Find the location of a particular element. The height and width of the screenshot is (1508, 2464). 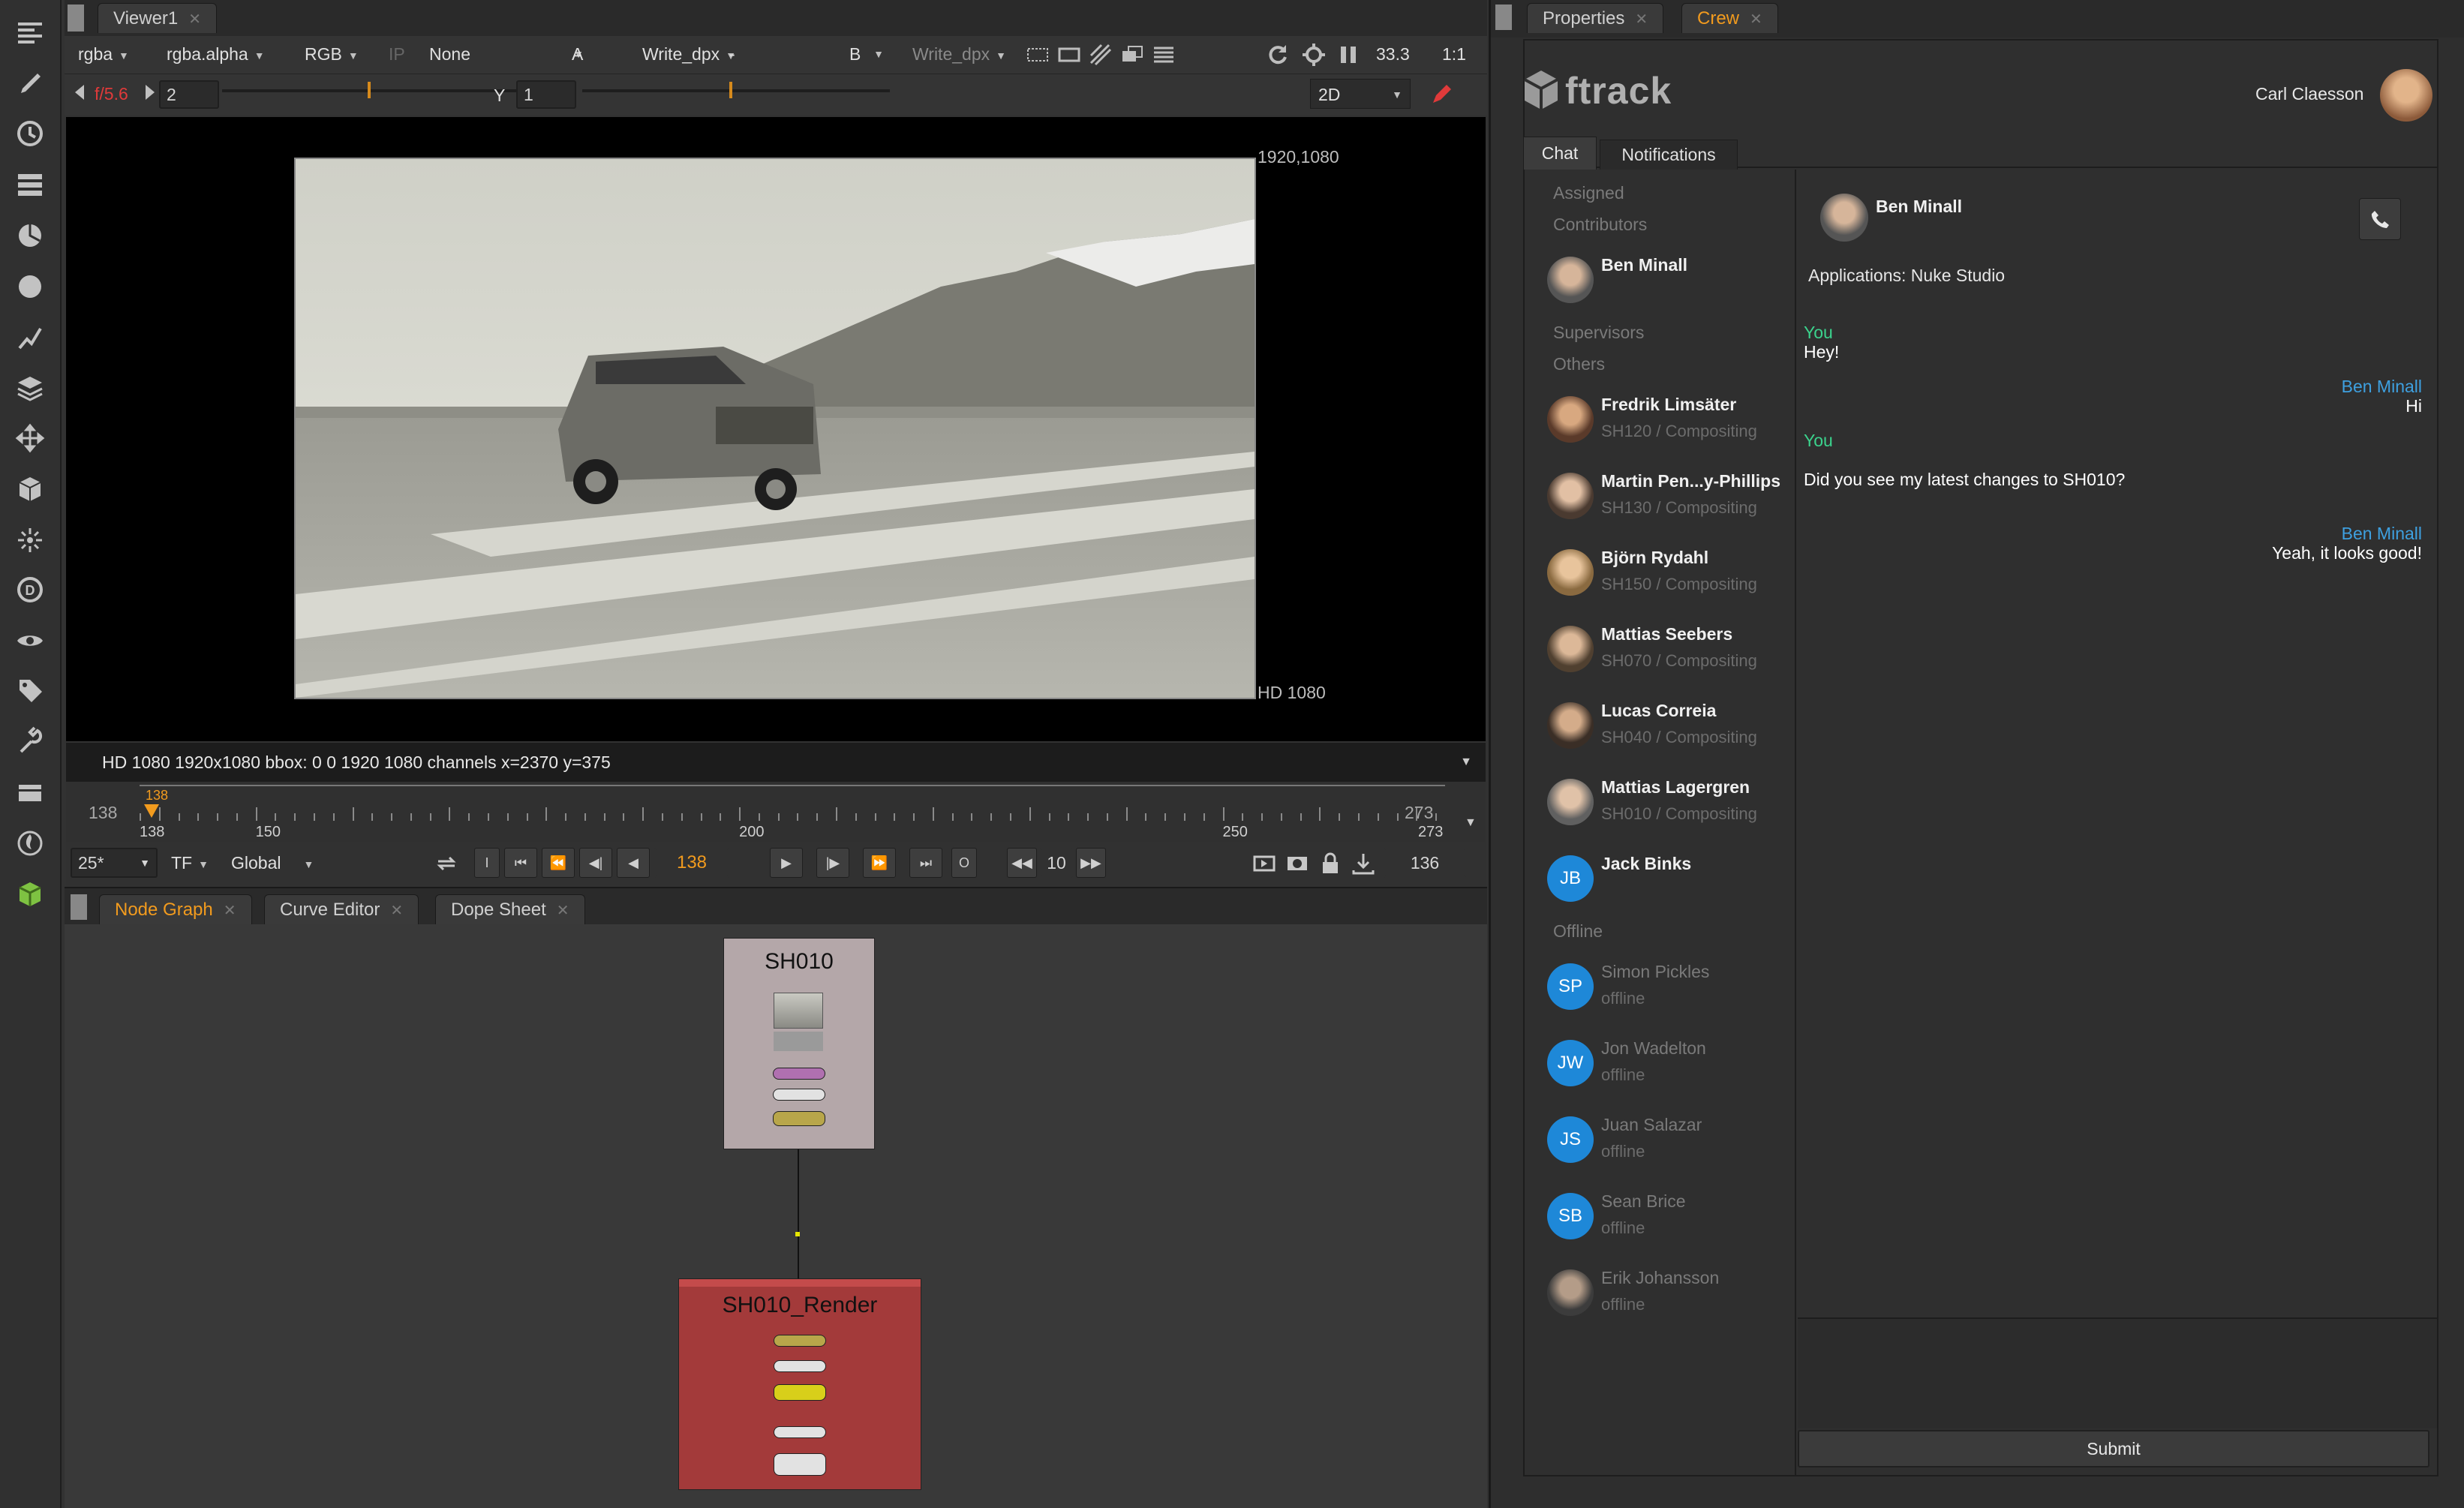

person-lucas: Lucas Correia SH040 / Compositing is located at coordinates (1667, 730).